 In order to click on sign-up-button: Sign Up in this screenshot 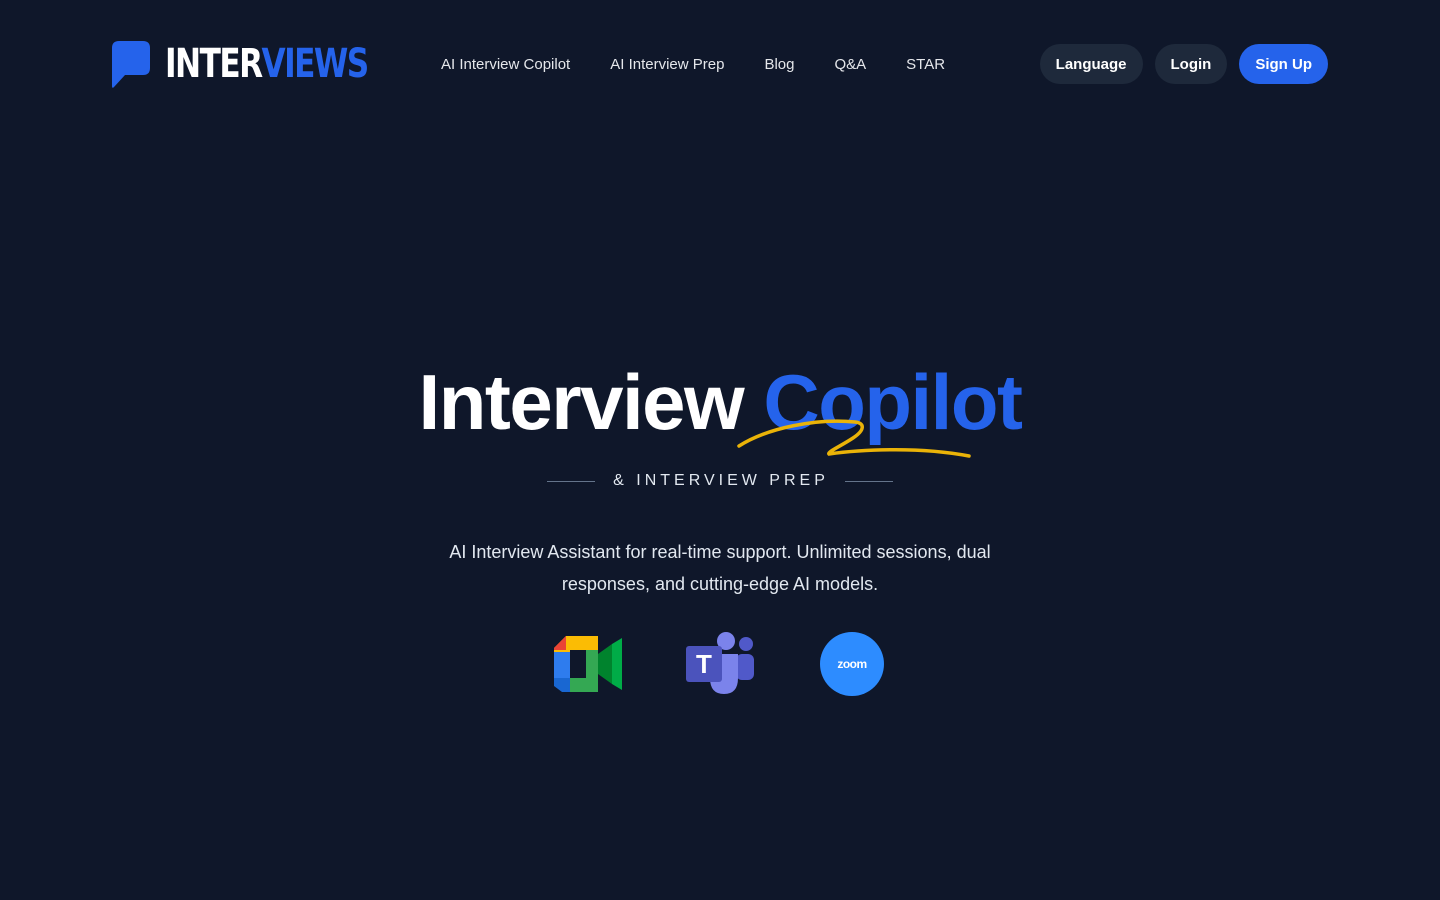, I will do `click(1283, 64)`.